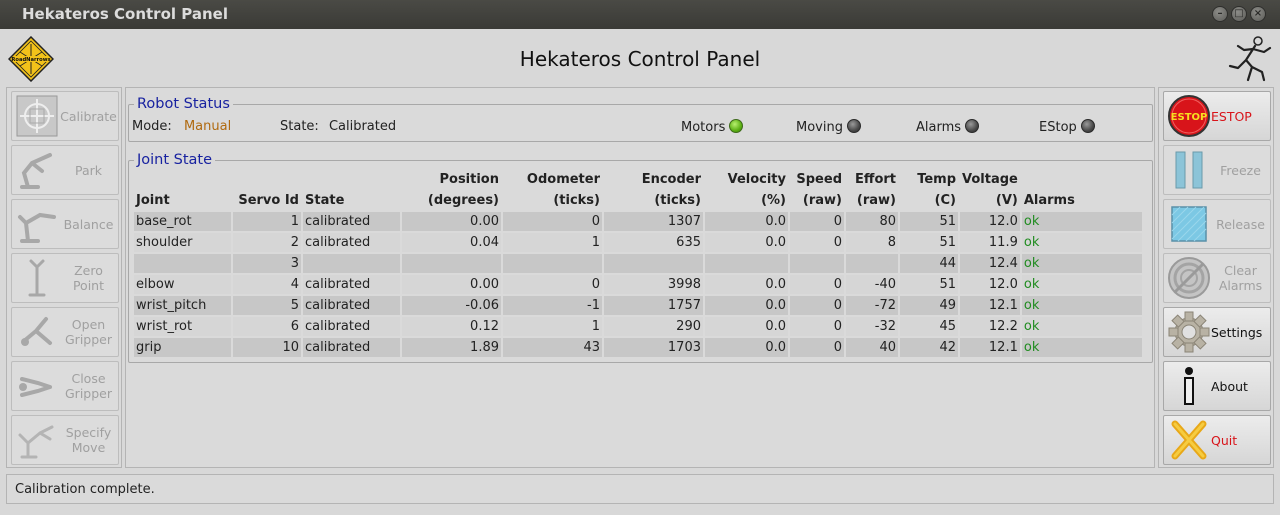 The height and width of the screenshot is (515, 1280). Describe the element at coordinates (1240, 170) in the screenshot. I see `freeze-label: Freeze` at that location.